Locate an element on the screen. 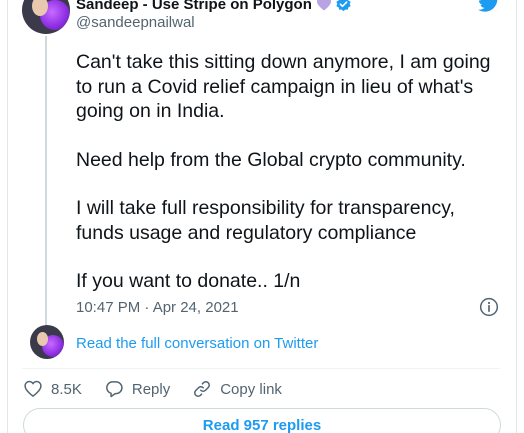  copy-link-label: Copy link is located at coordinates (251, 389).